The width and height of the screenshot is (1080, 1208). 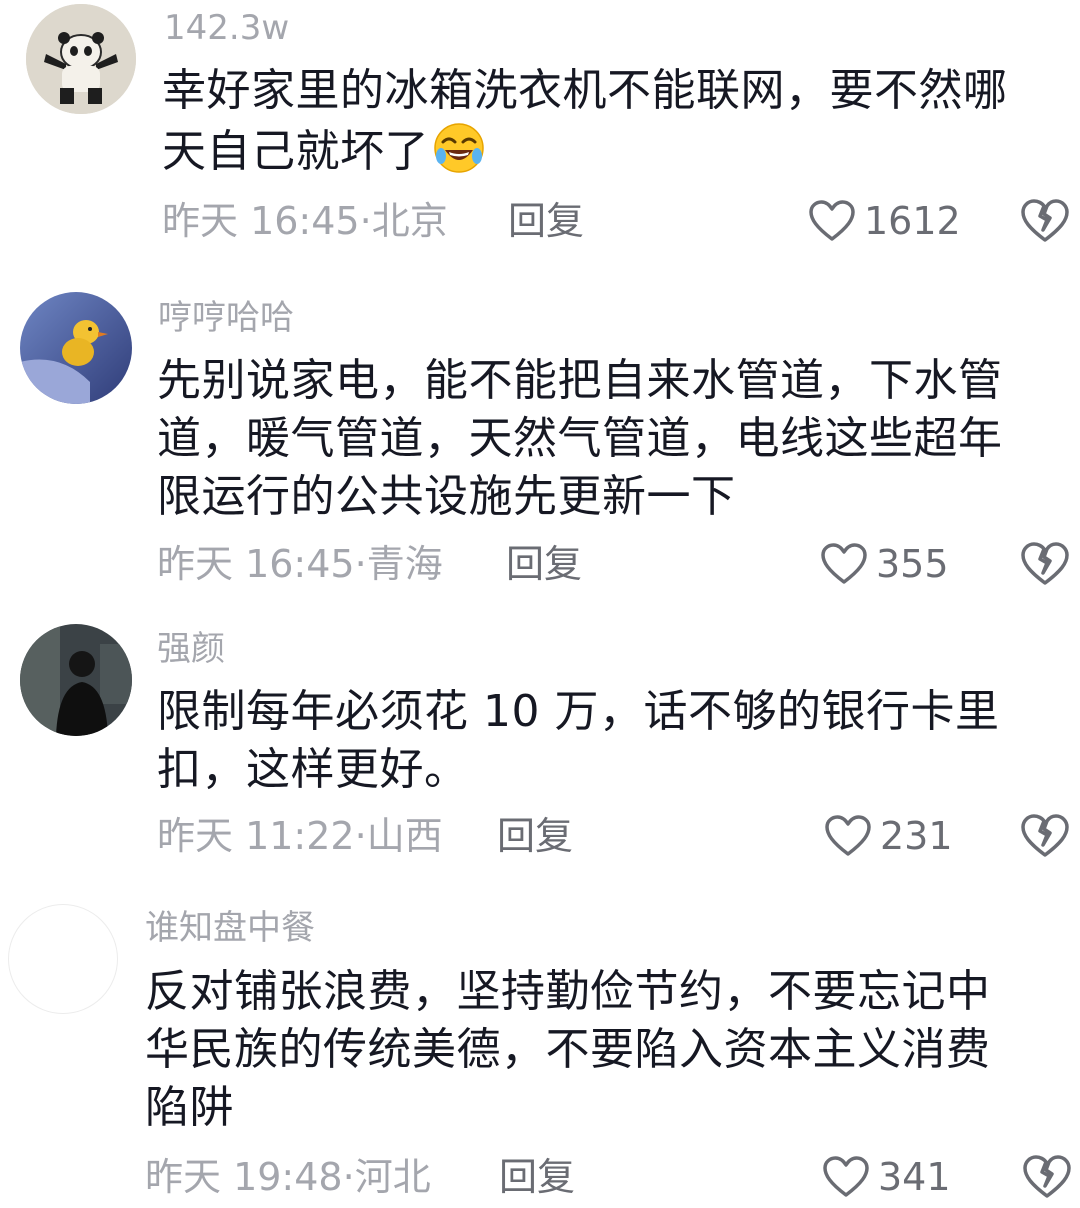 I want to click on panda-avatar-image, so click(x=81, y=59).